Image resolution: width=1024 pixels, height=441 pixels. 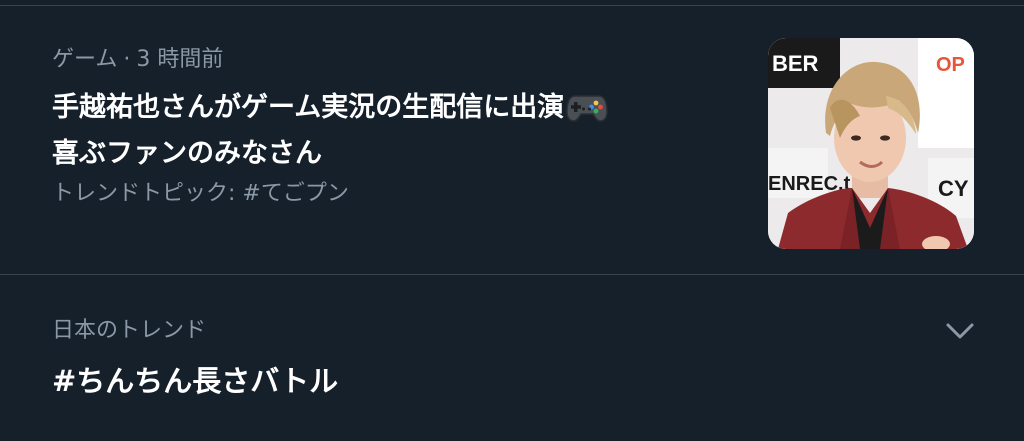 What do you see at coordinates (950, 65) in the screenshot?
I see `backdrop-text-2: OP` at bounding box center [950, 65].